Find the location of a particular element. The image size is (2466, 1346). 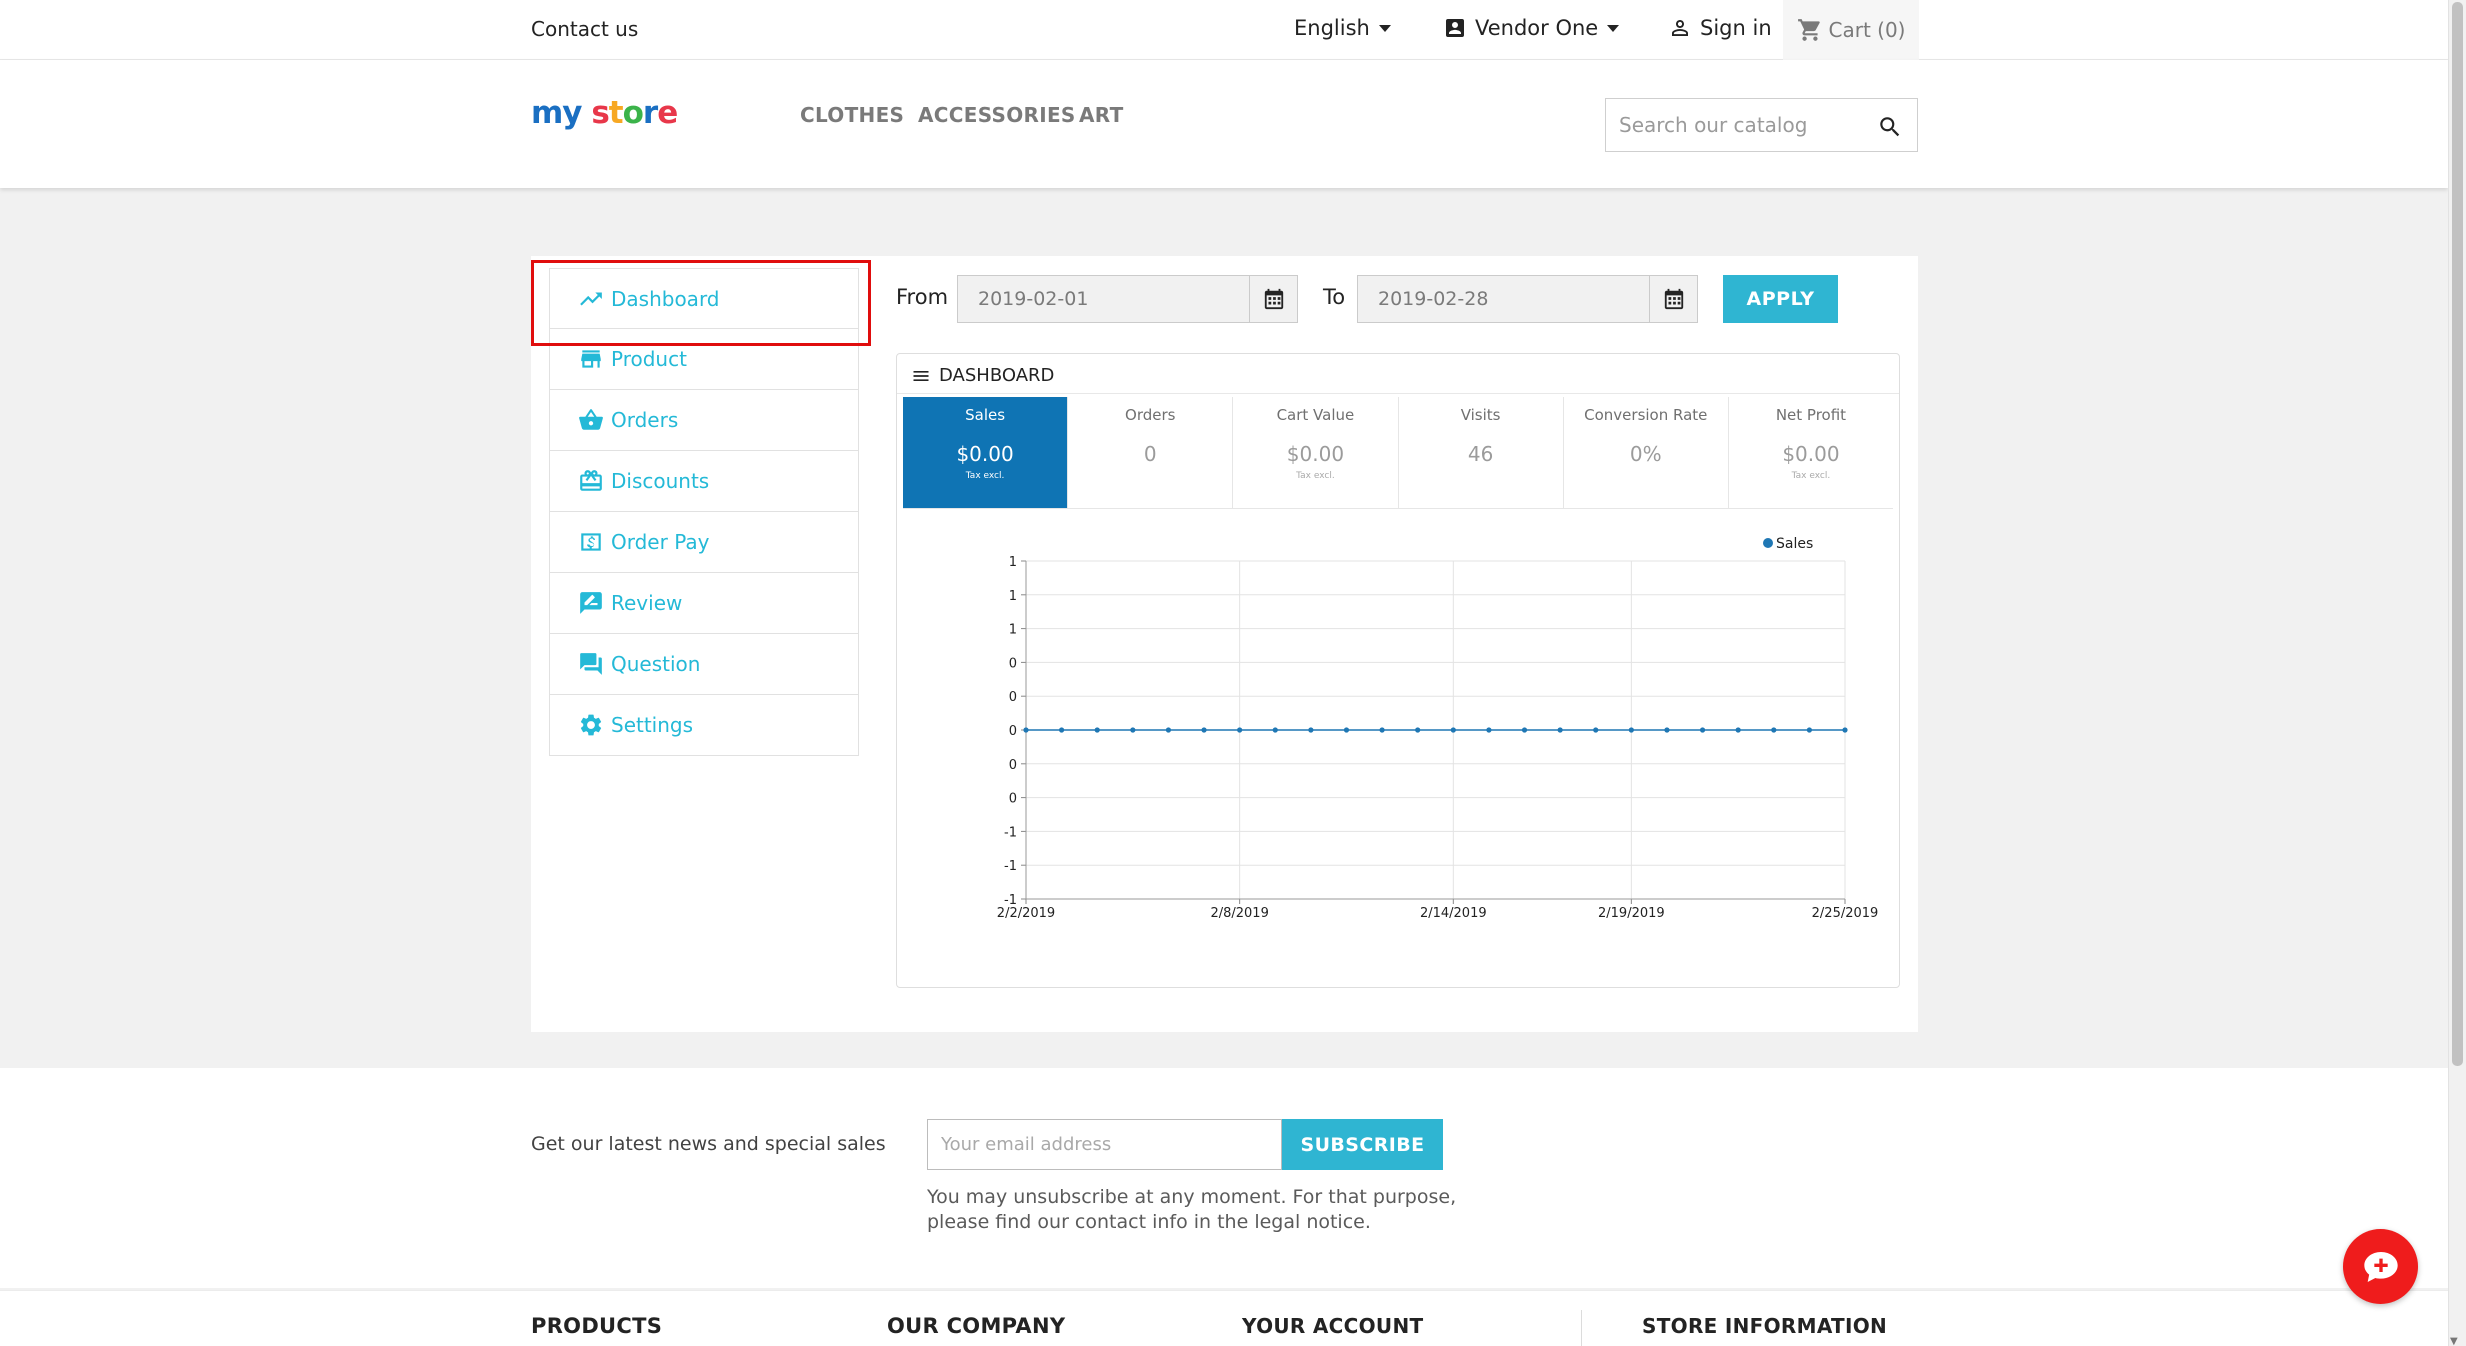

search-icon is located at coordinates (1890, 127).